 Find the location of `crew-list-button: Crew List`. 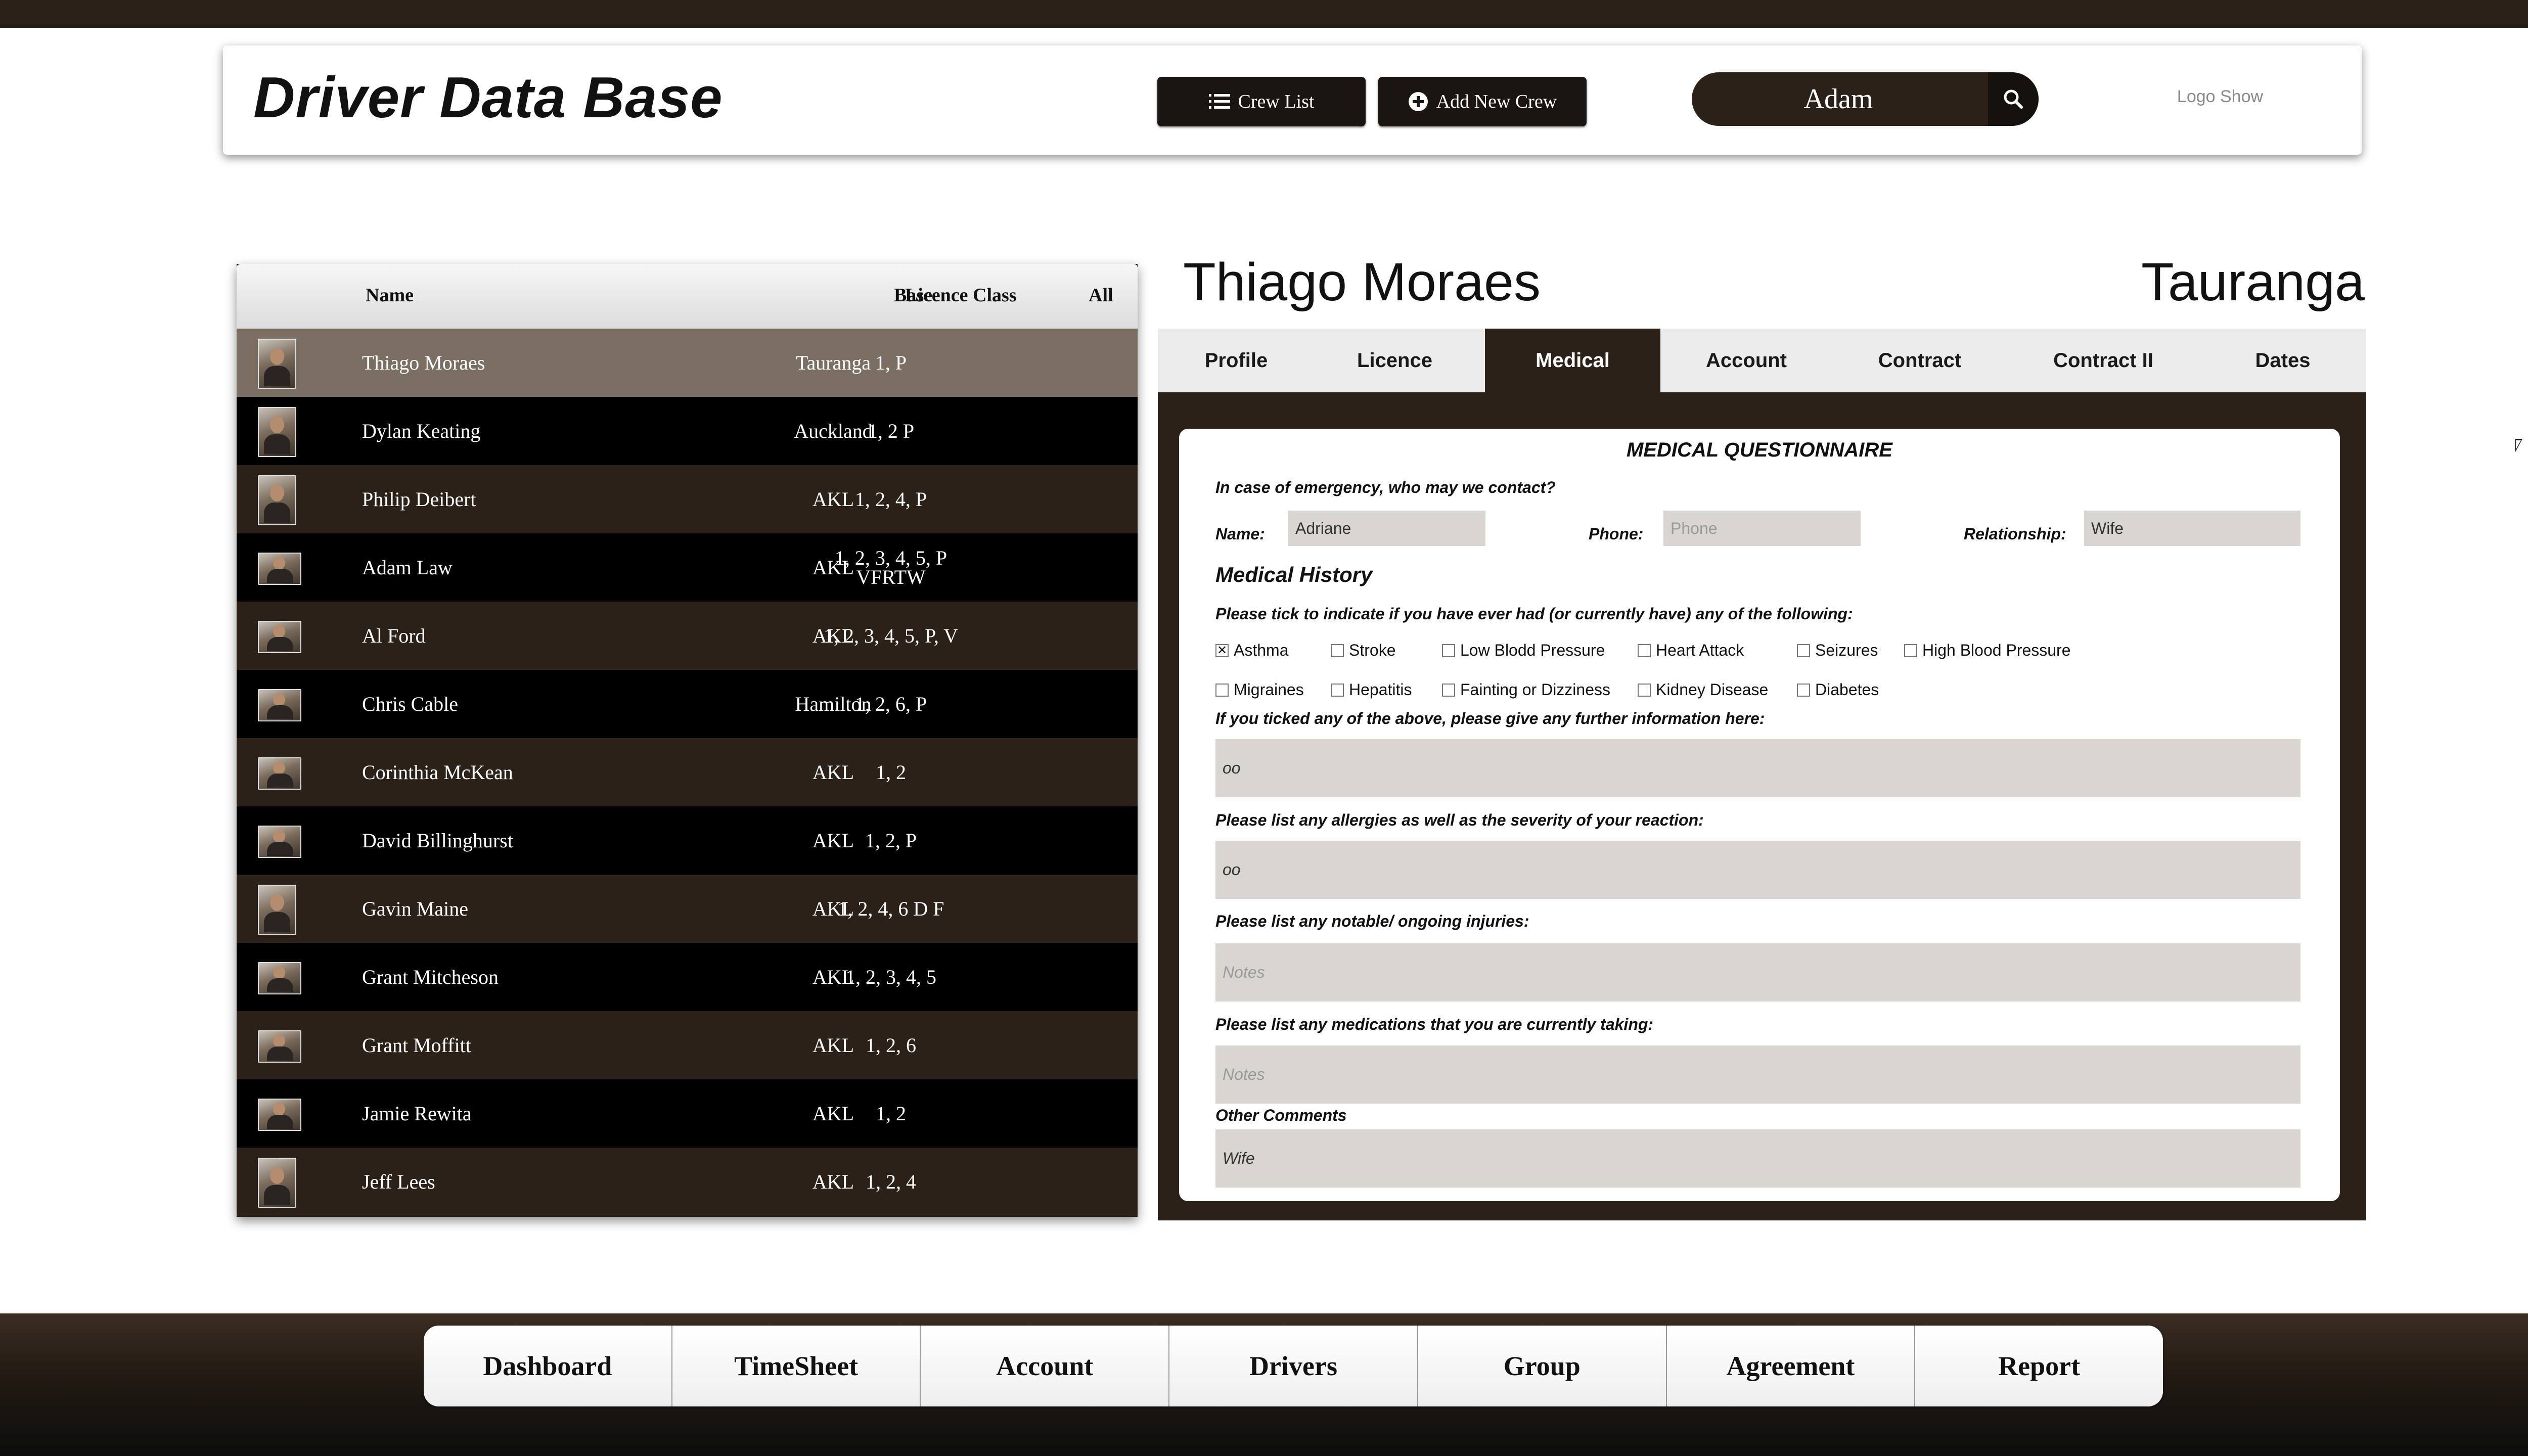

crew-list-button: Crew List is located at coordinates (1262, 101).